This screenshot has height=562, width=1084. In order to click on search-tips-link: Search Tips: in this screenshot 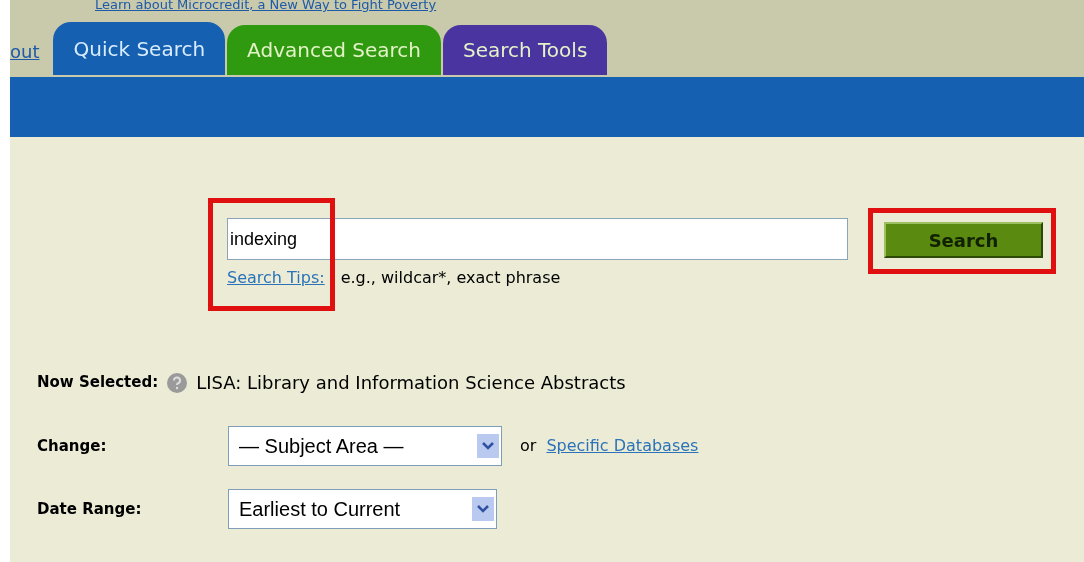, I will do `click(276, 278)`.